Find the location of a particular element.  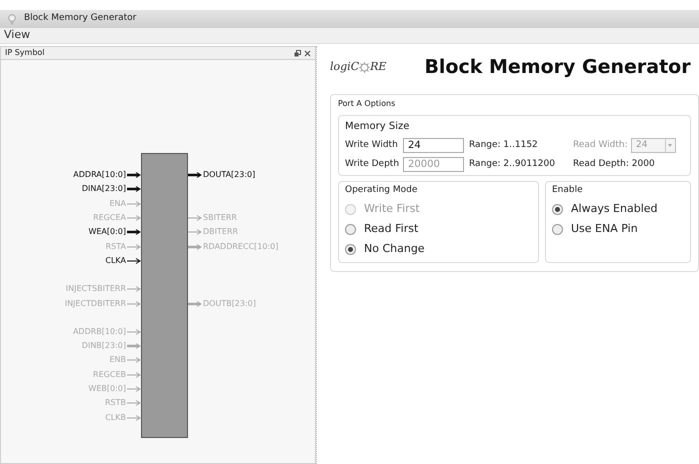

pin-label: WEA[0:0] is located at coordinates (107, 232).